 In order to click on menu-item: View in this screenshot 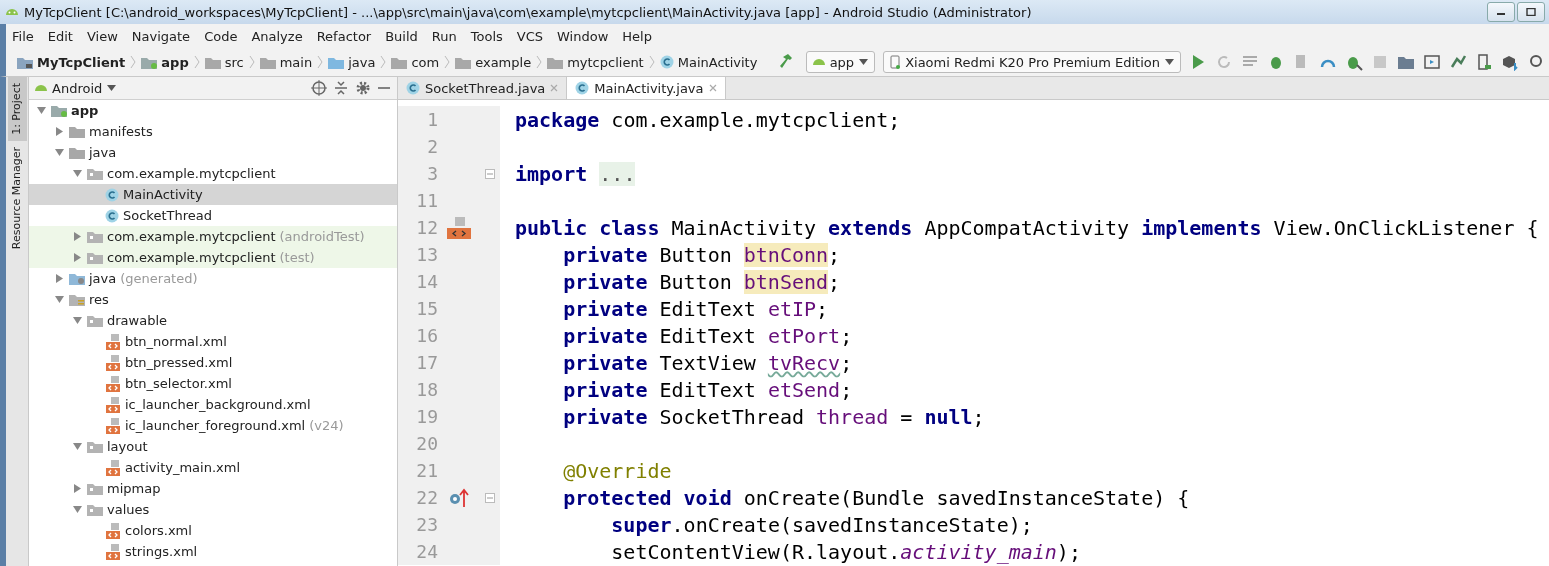, I will do `click(102, 36)`.